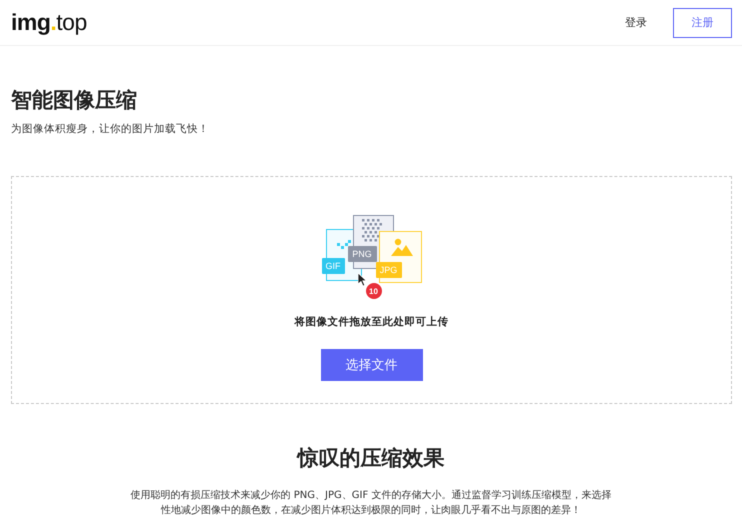  What do you see at coordinates (333, 266) in the screenshot?
I see `file-type-tag: GIF` at bounding box center [333, 266].